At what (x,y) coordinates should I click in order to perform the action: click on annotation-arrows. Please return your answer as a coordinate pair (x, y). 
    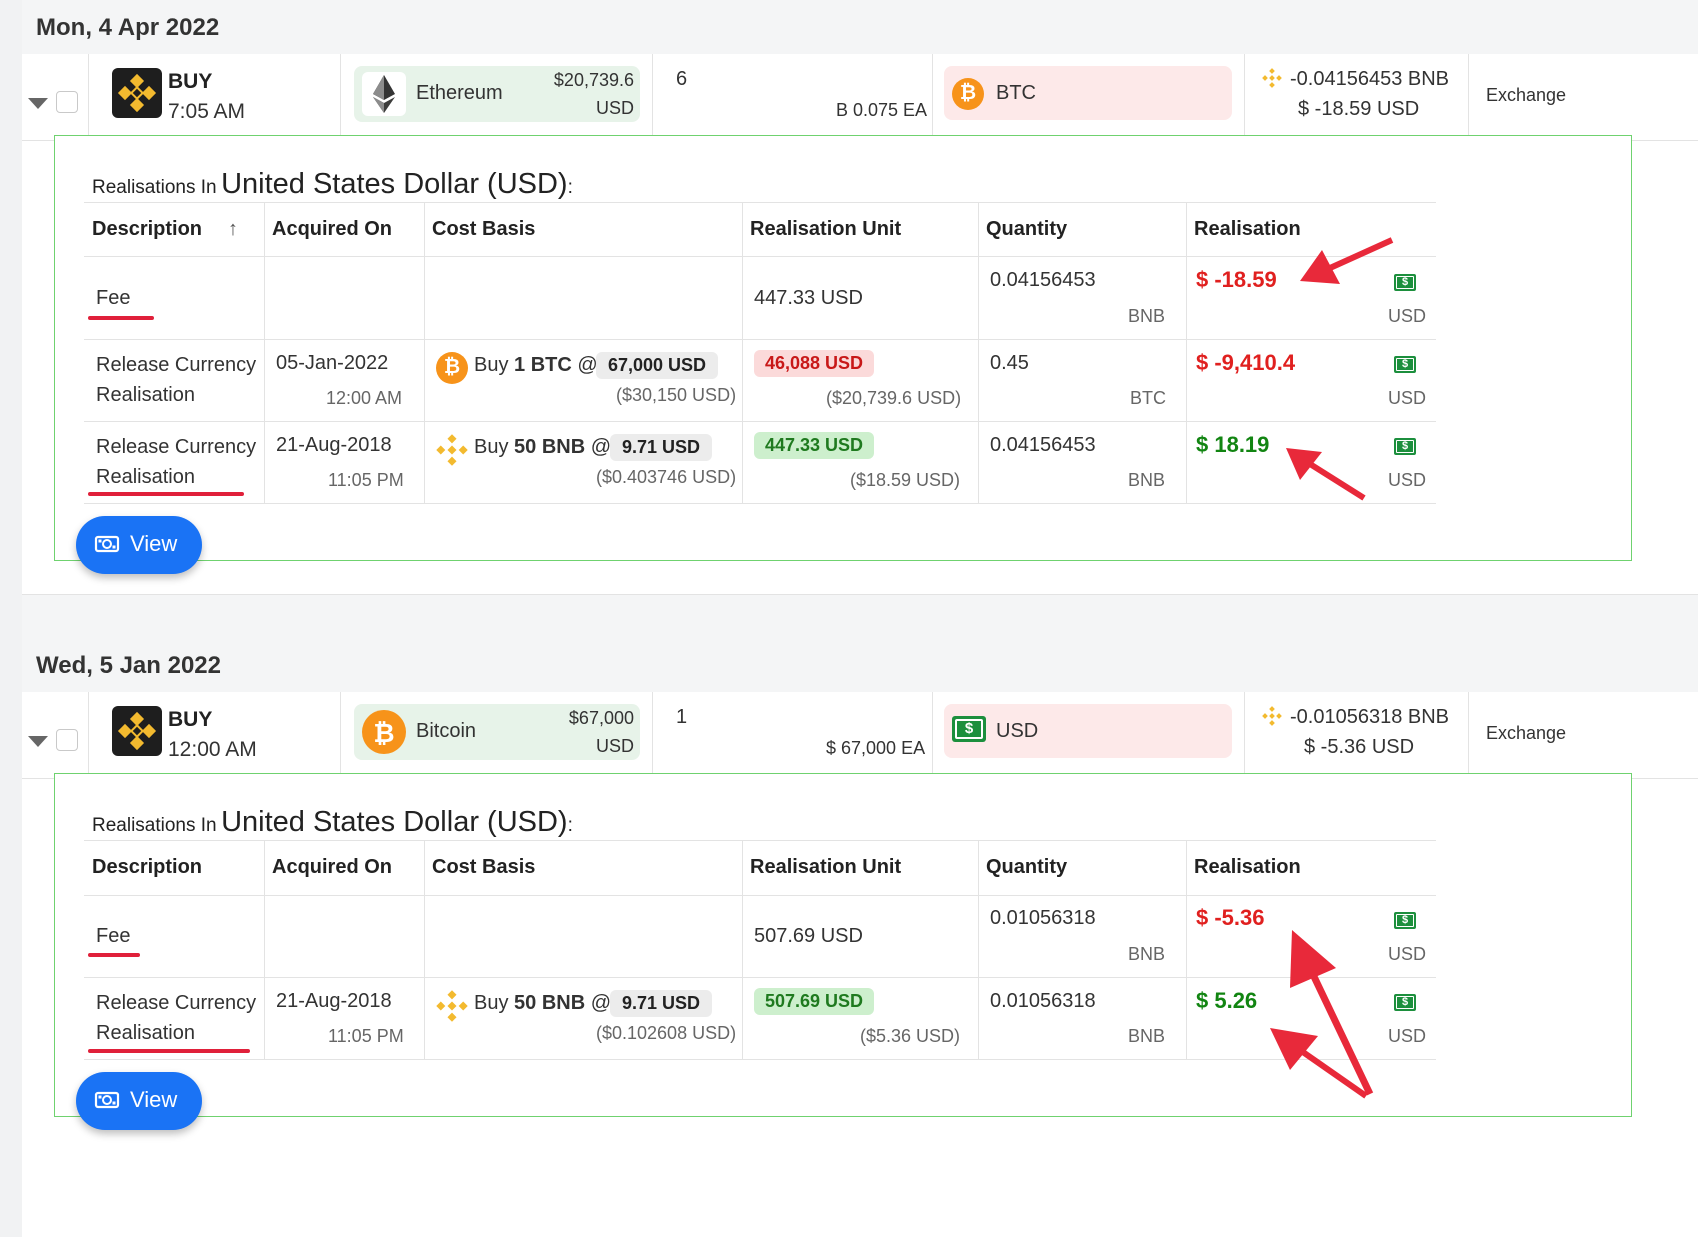
    Looking at the image, I should click on (1332, 668).